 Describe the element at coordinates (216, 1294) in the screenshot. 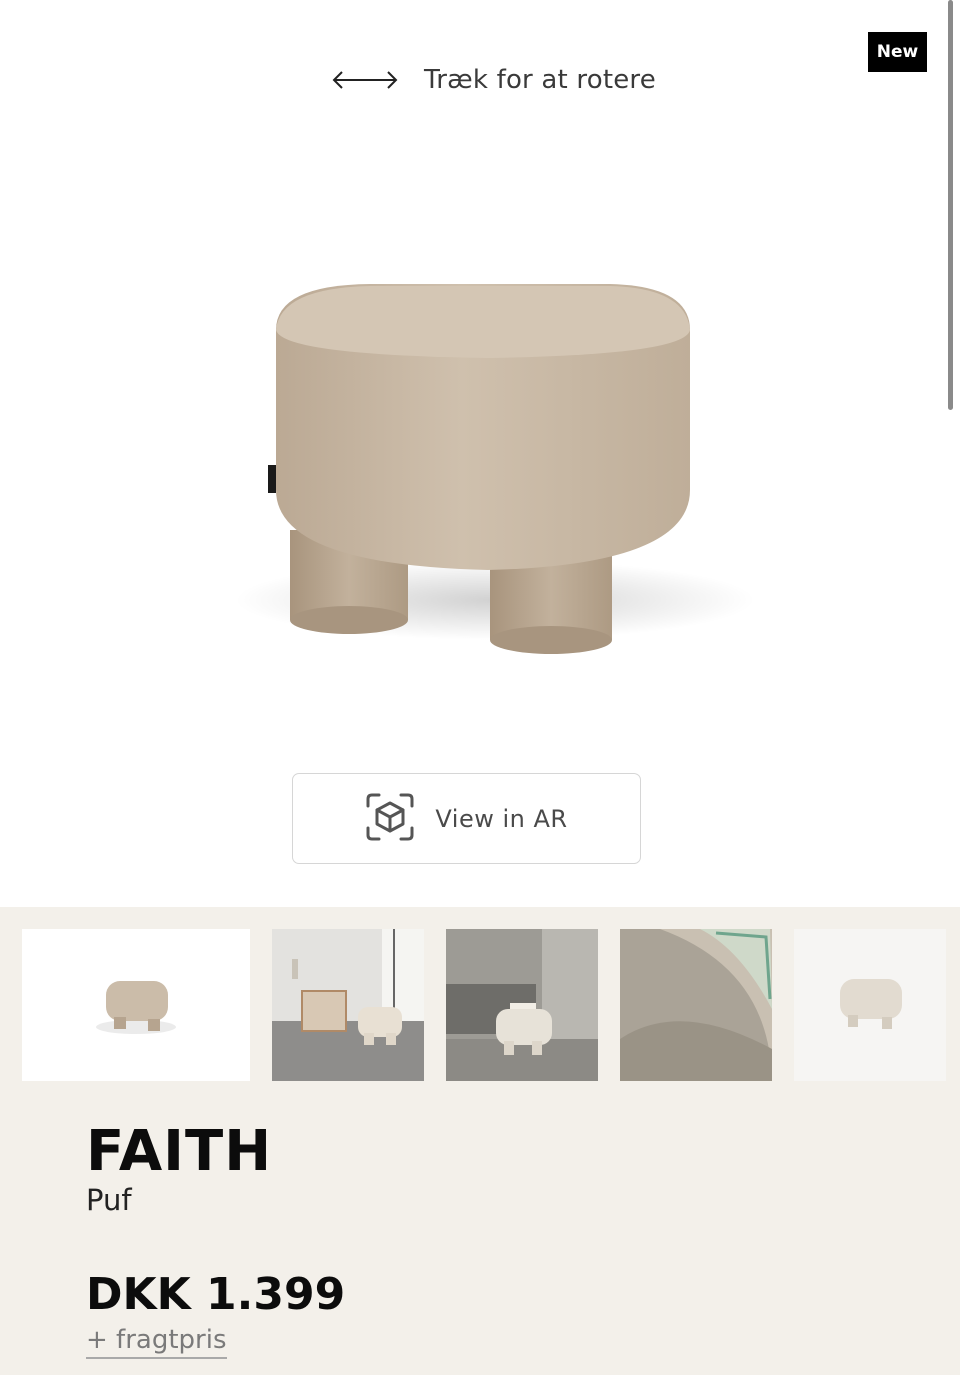

I see `product-price: DKK 1.399` at that location.